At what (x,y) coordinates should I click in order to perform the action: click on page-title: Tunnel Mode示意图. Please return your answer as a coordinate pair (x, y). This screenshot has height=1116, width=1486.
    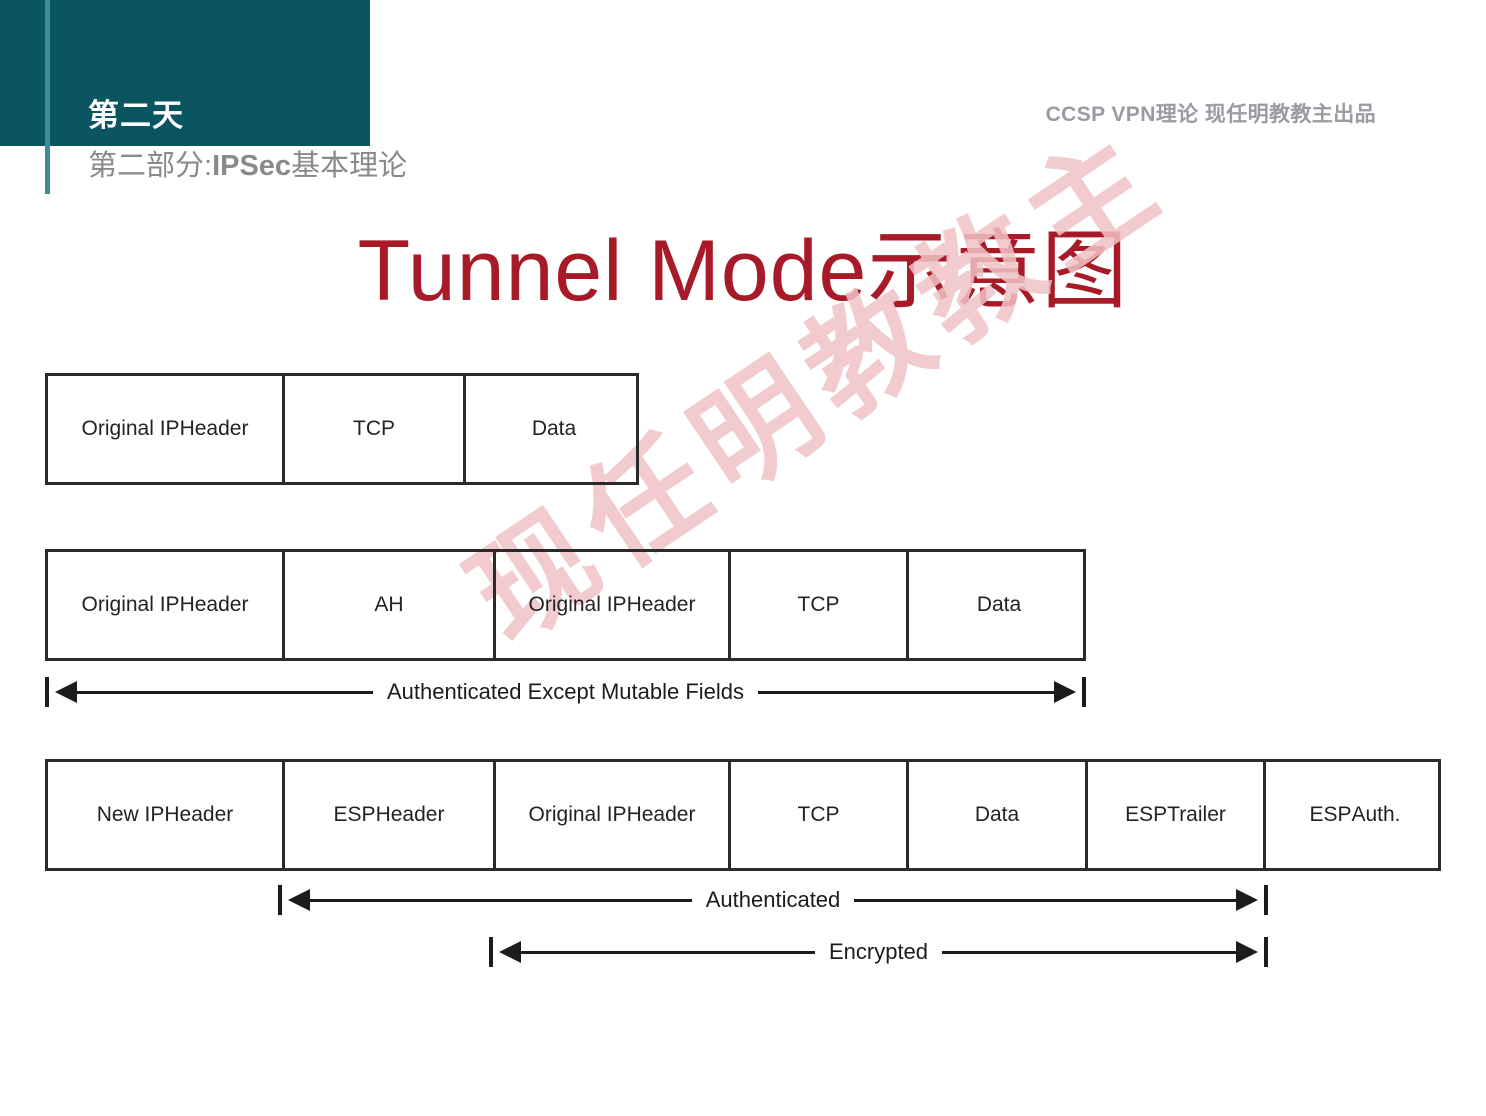
    Looking at the image, I should click on (743, 271).